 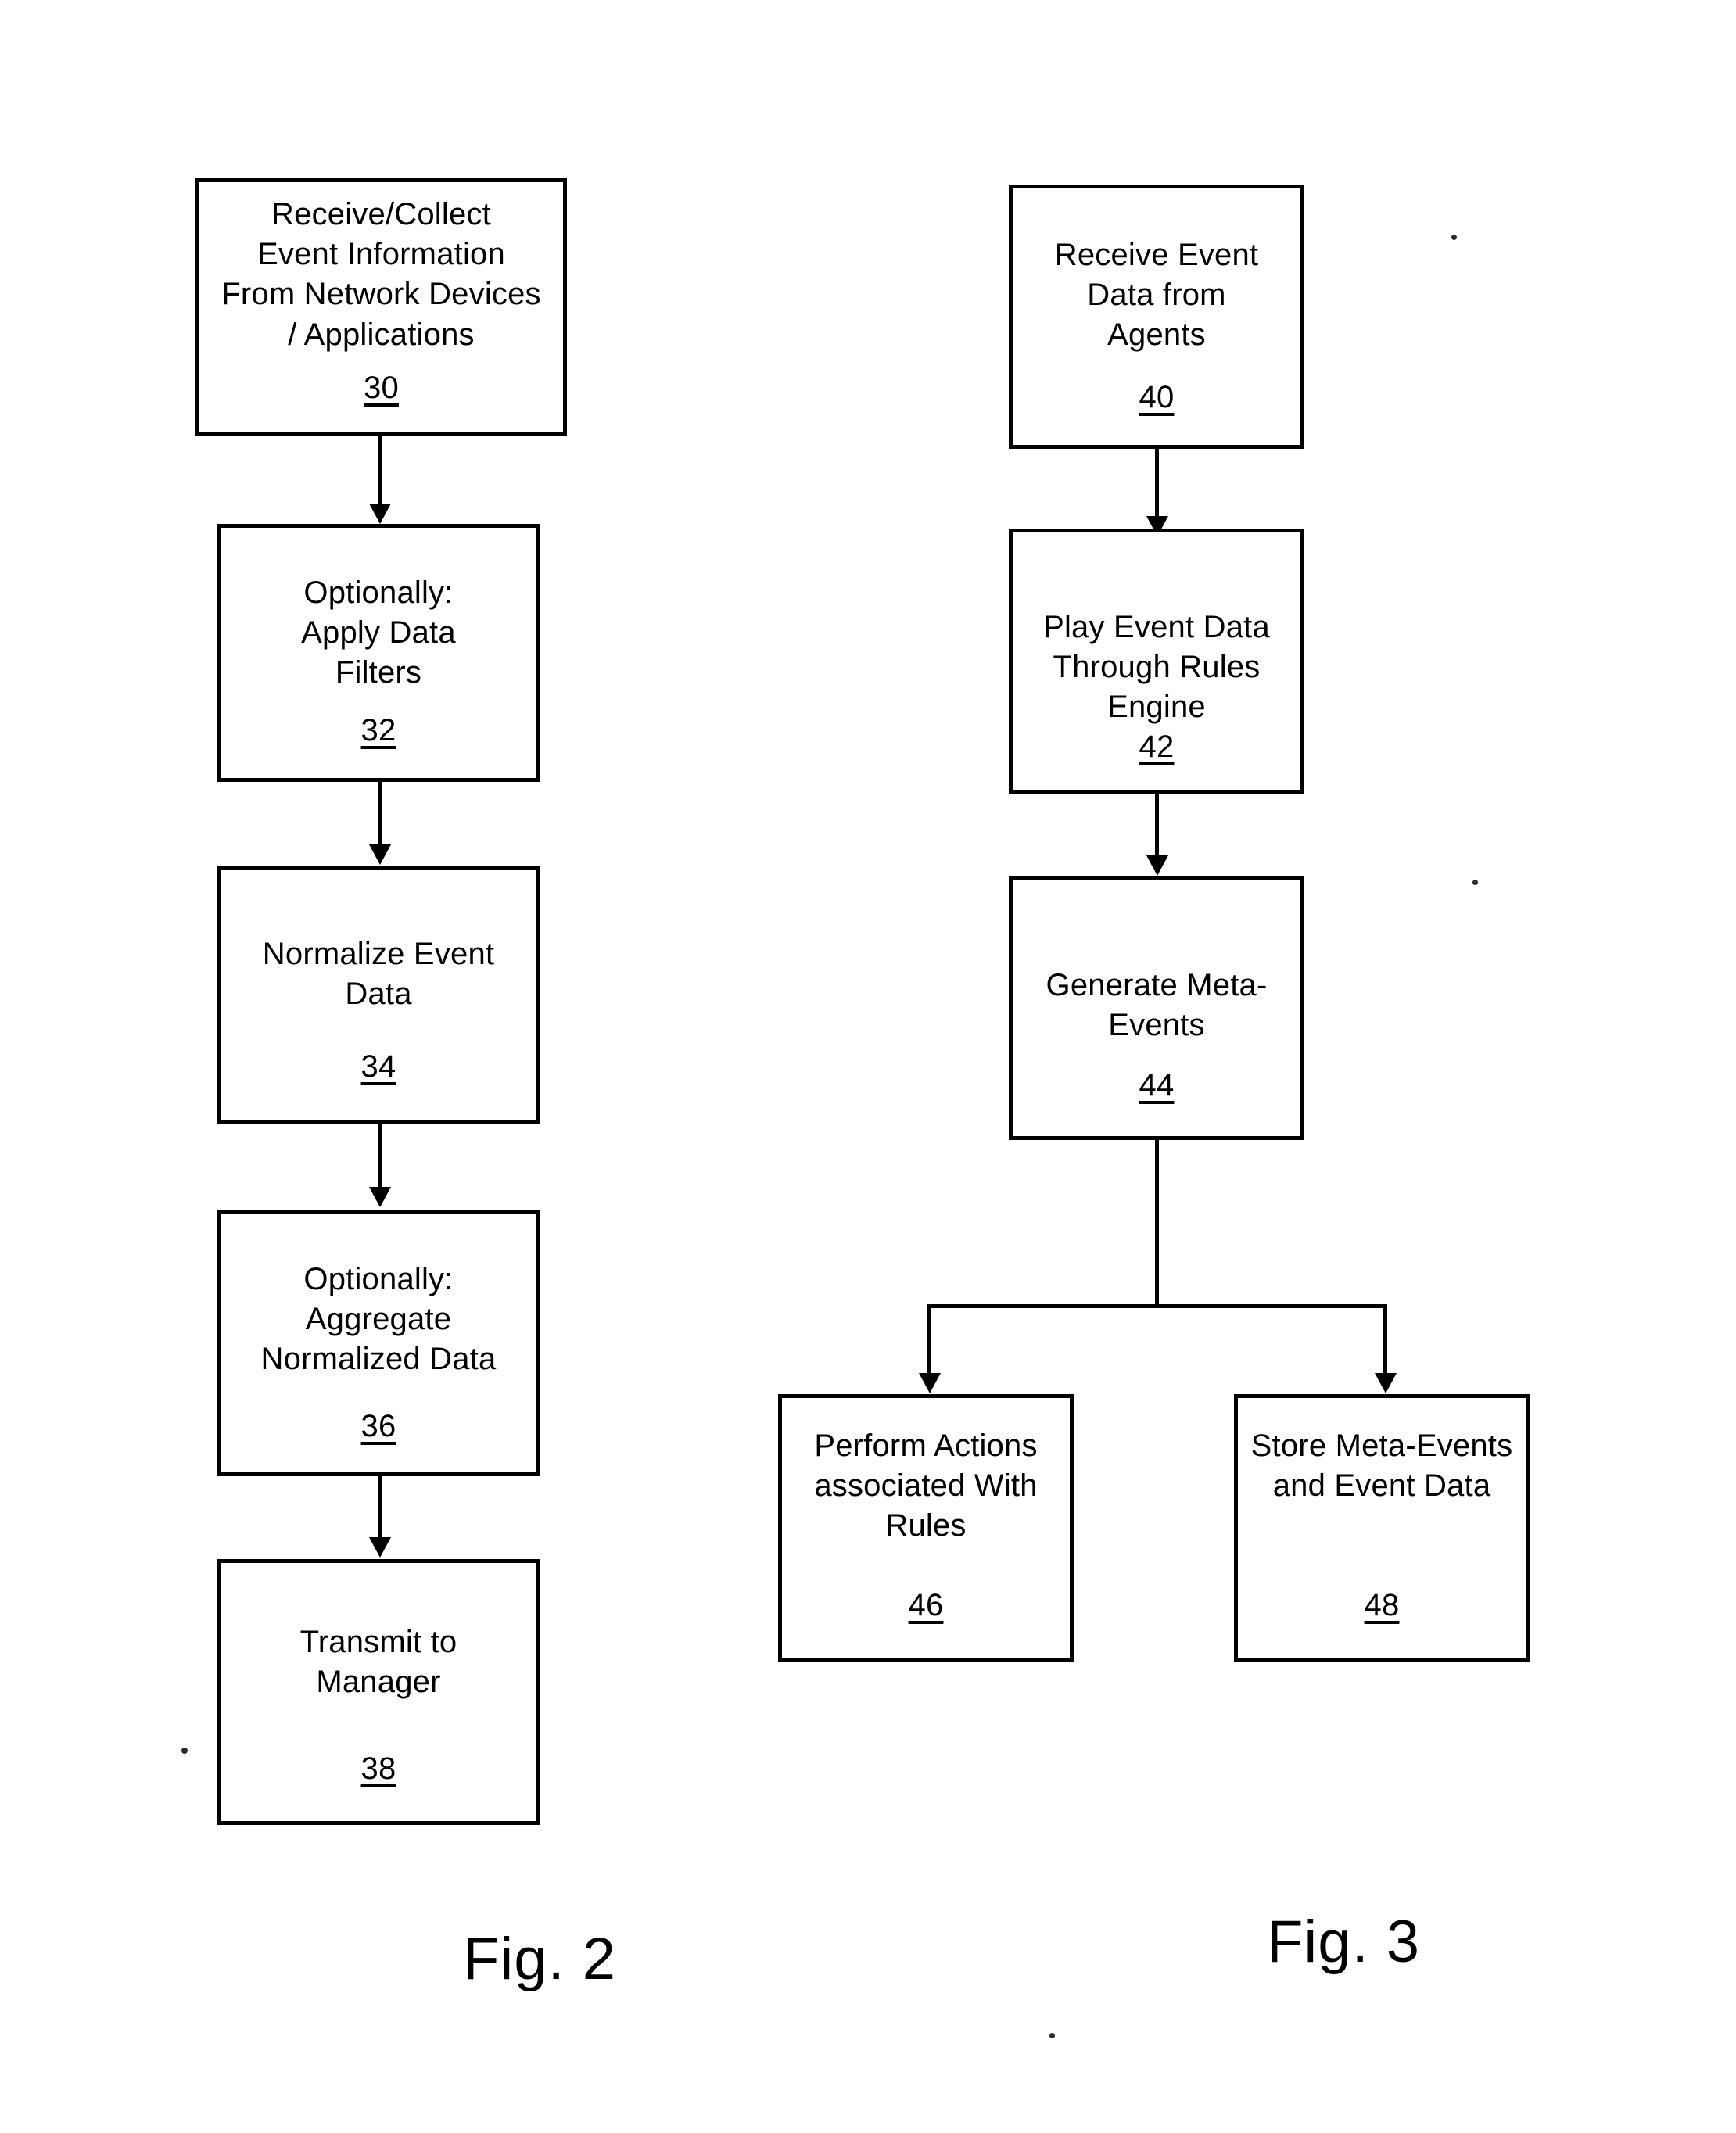 What do you see at coordinates (378, 1066) in the screenshot?
I see `flow-box-34-ref: 34` at bounding box center [378, 1066].